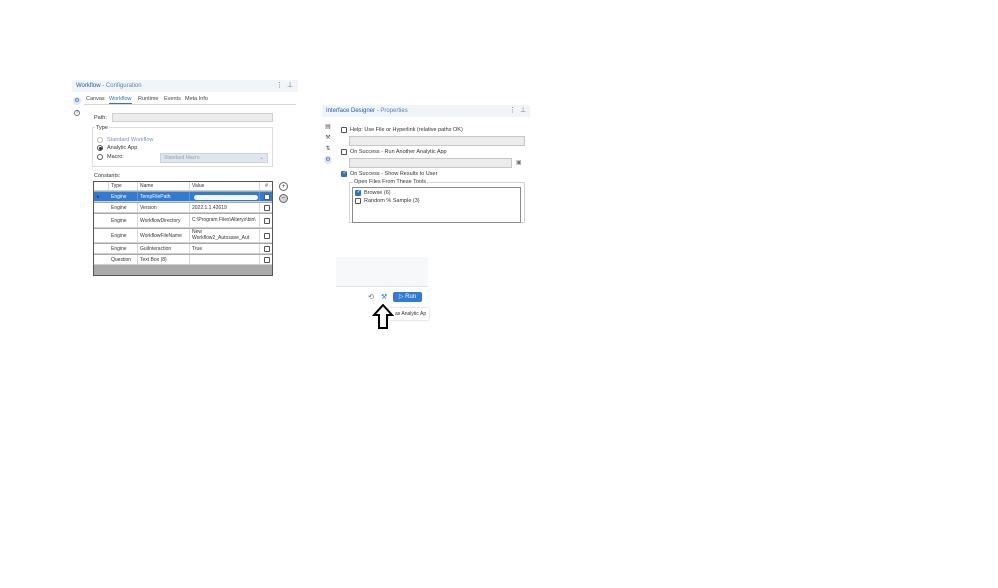 This screenshot has height=588, width=998. I want to click on path-label: Path:, so click(100, 118).